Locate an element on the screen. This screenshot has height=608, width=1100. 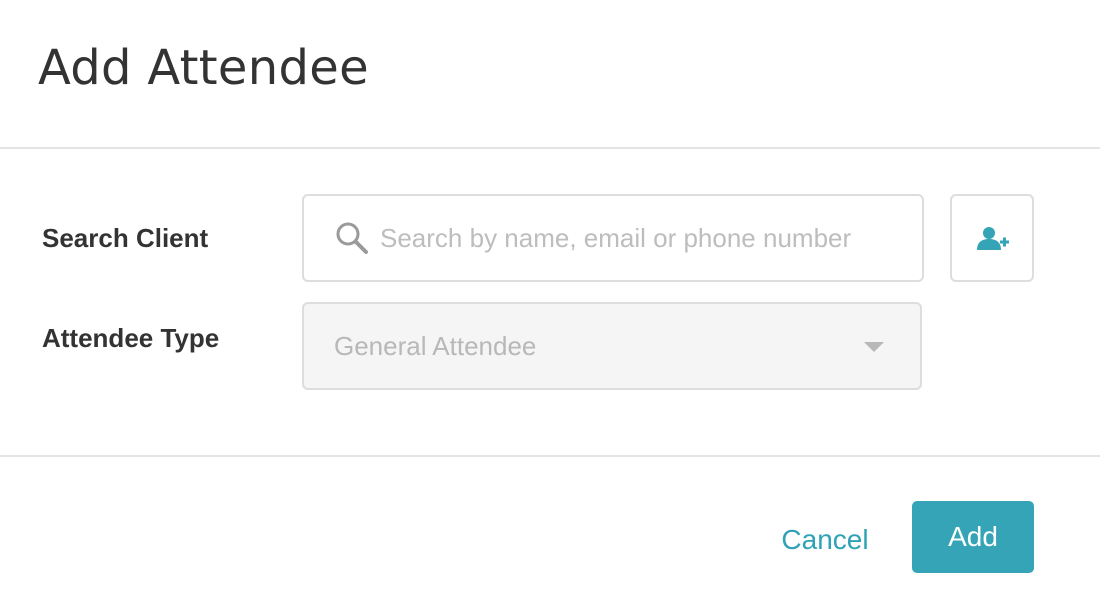
search-icon is located at coordinates (352, 238).